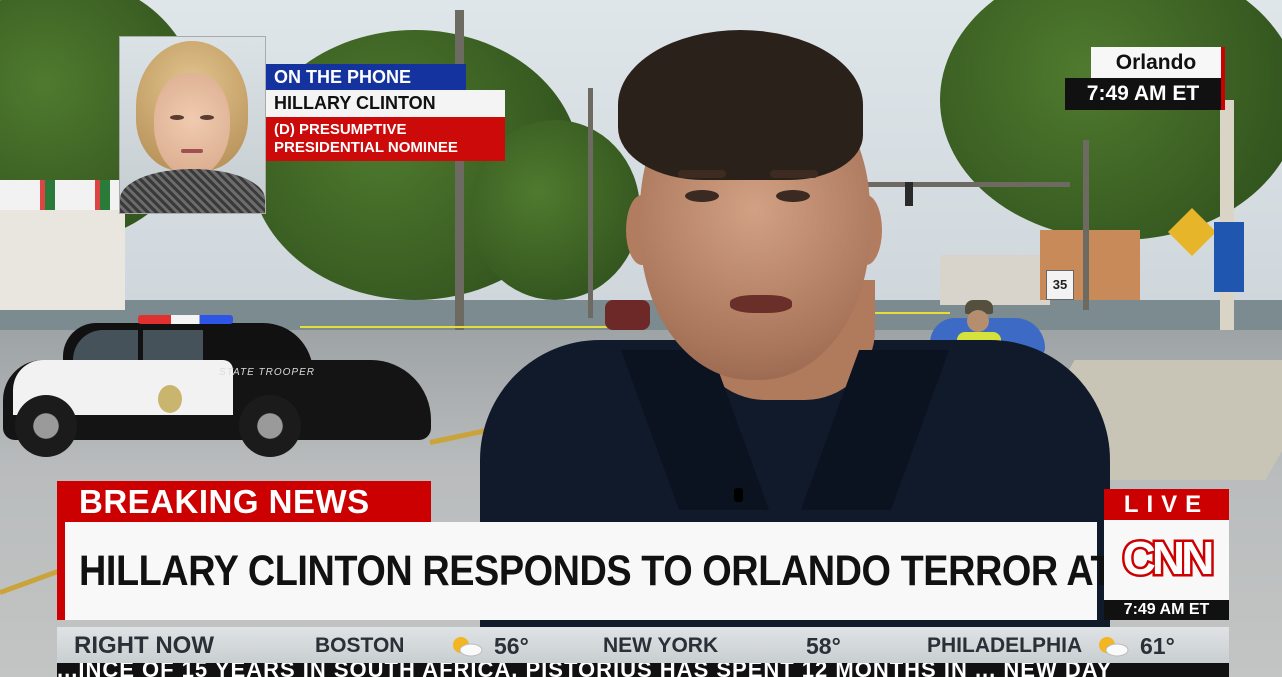 This screenshot has width=1282, height=677. I want to click on location-label: Orlando, so click(1158, 62).